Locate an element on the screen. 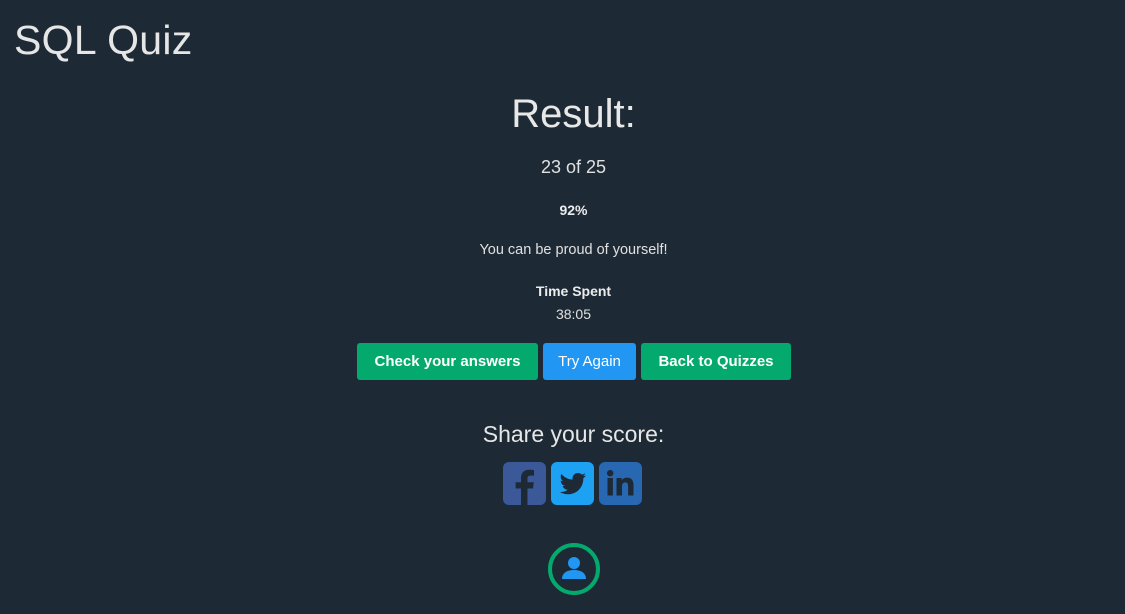 This screenshot has height=614, width=1125. twitter-icon is located at coordinates (572, 483).